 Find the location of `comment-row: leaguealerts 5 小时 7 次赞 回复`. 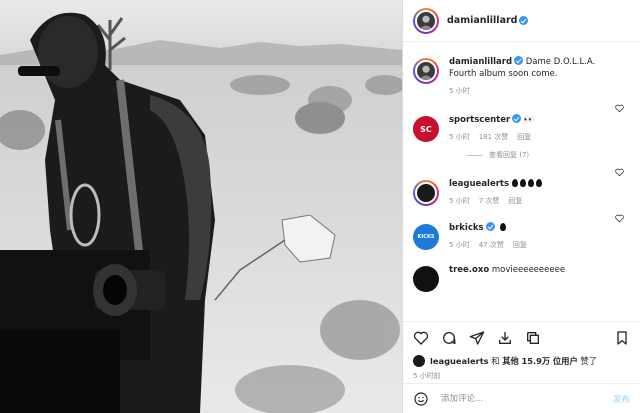

comment-row: leaguealerts 5 小时 7 次赞 回复 is located at coordinates (521, 183).